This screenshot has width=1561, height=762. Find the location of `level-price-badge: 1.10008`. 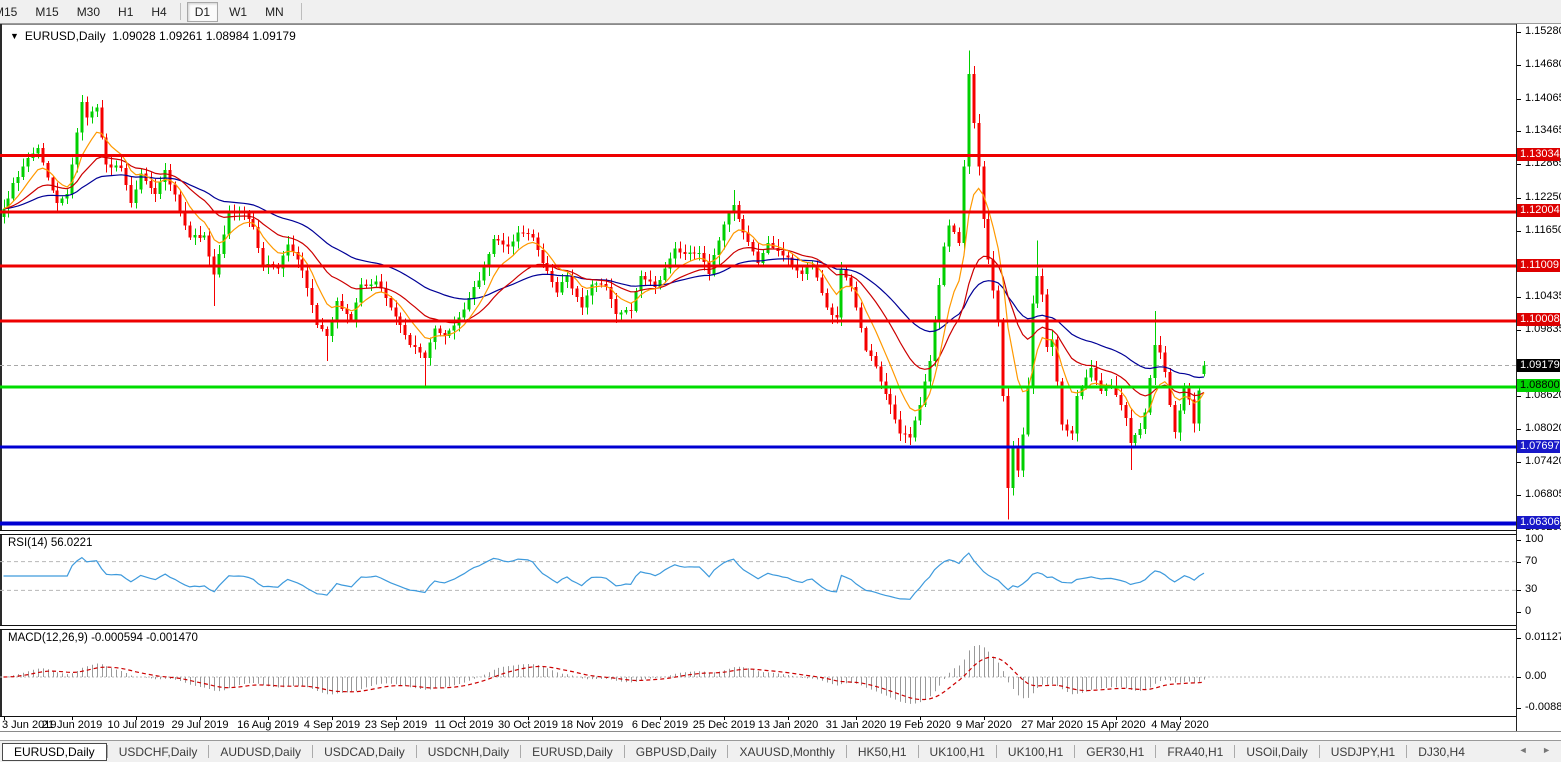

level-price-badge: 1.10008 is located at coordinates (1538, 319).